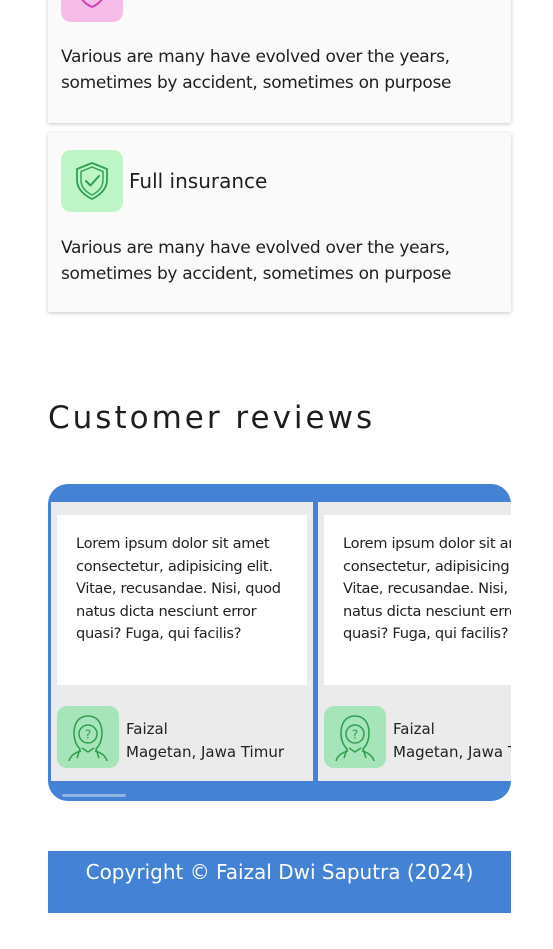  What do you see at coordinates (212, 418) in the screenshot?
I see `reviews-section-title: Customer reviews` at bounding box center [212, 418].